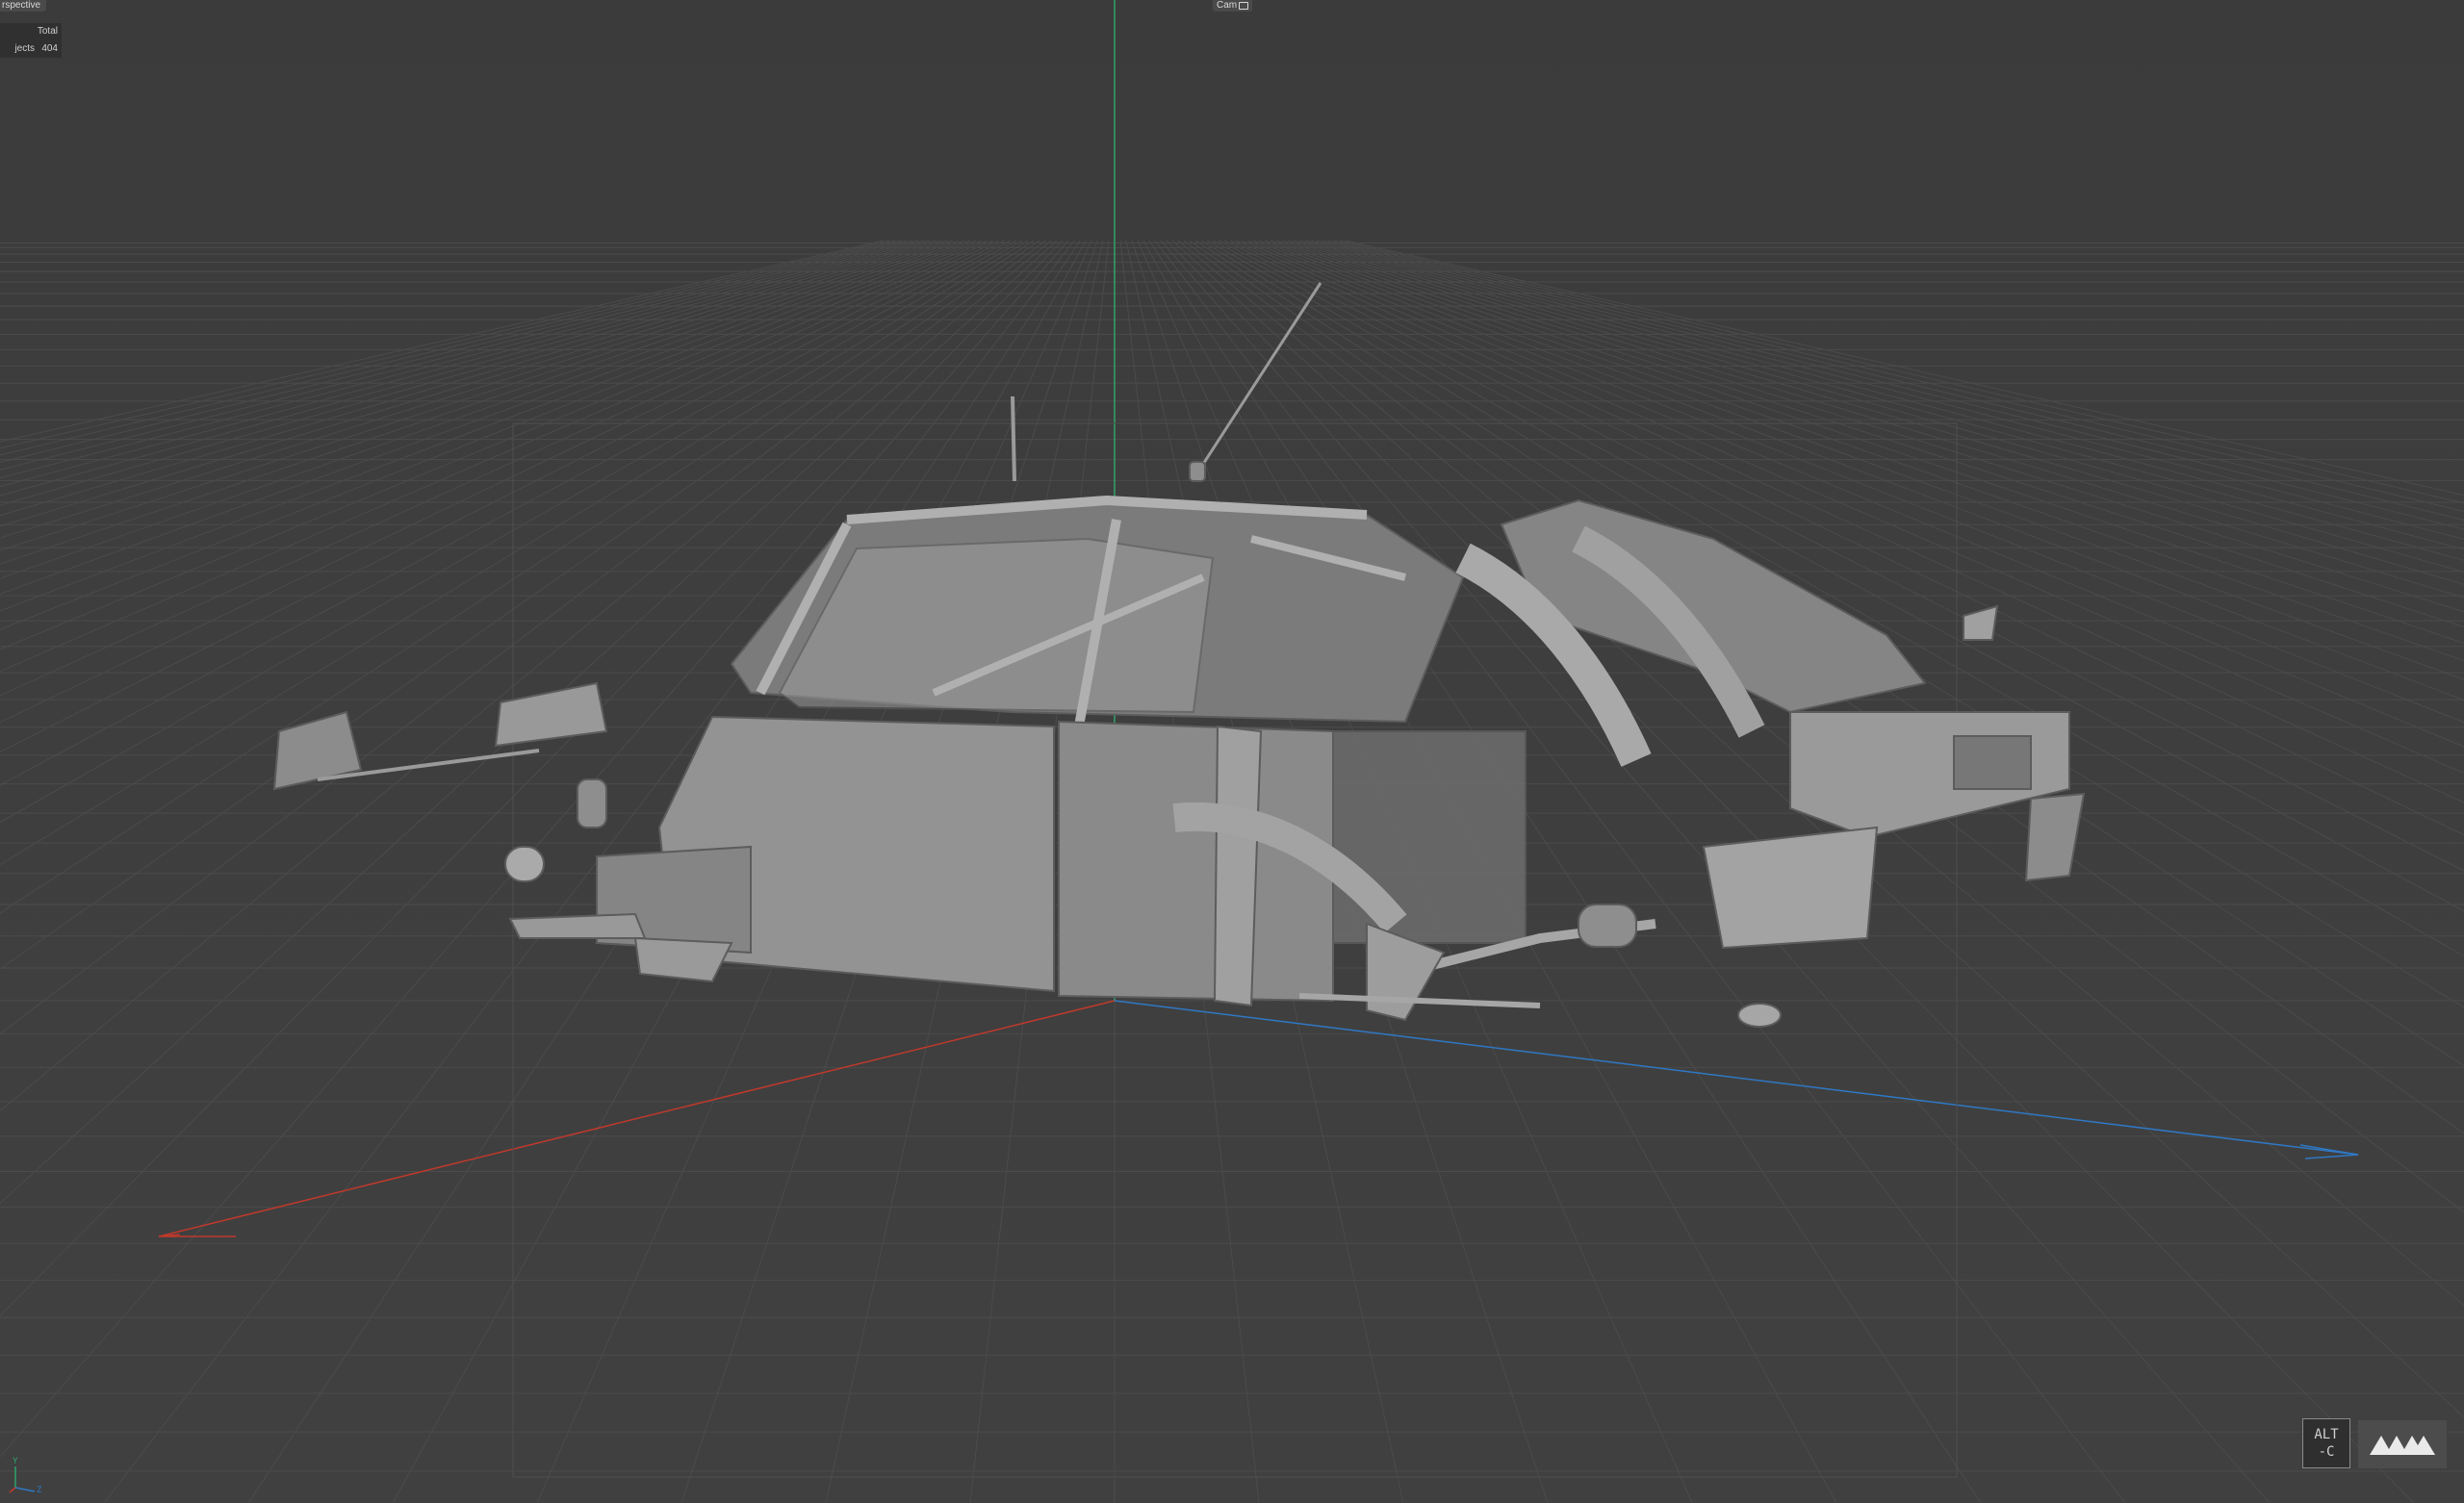 This screenshot has height=1503, width=2464. I want to click on camera-label-text: Cam, so click(1227, 5).